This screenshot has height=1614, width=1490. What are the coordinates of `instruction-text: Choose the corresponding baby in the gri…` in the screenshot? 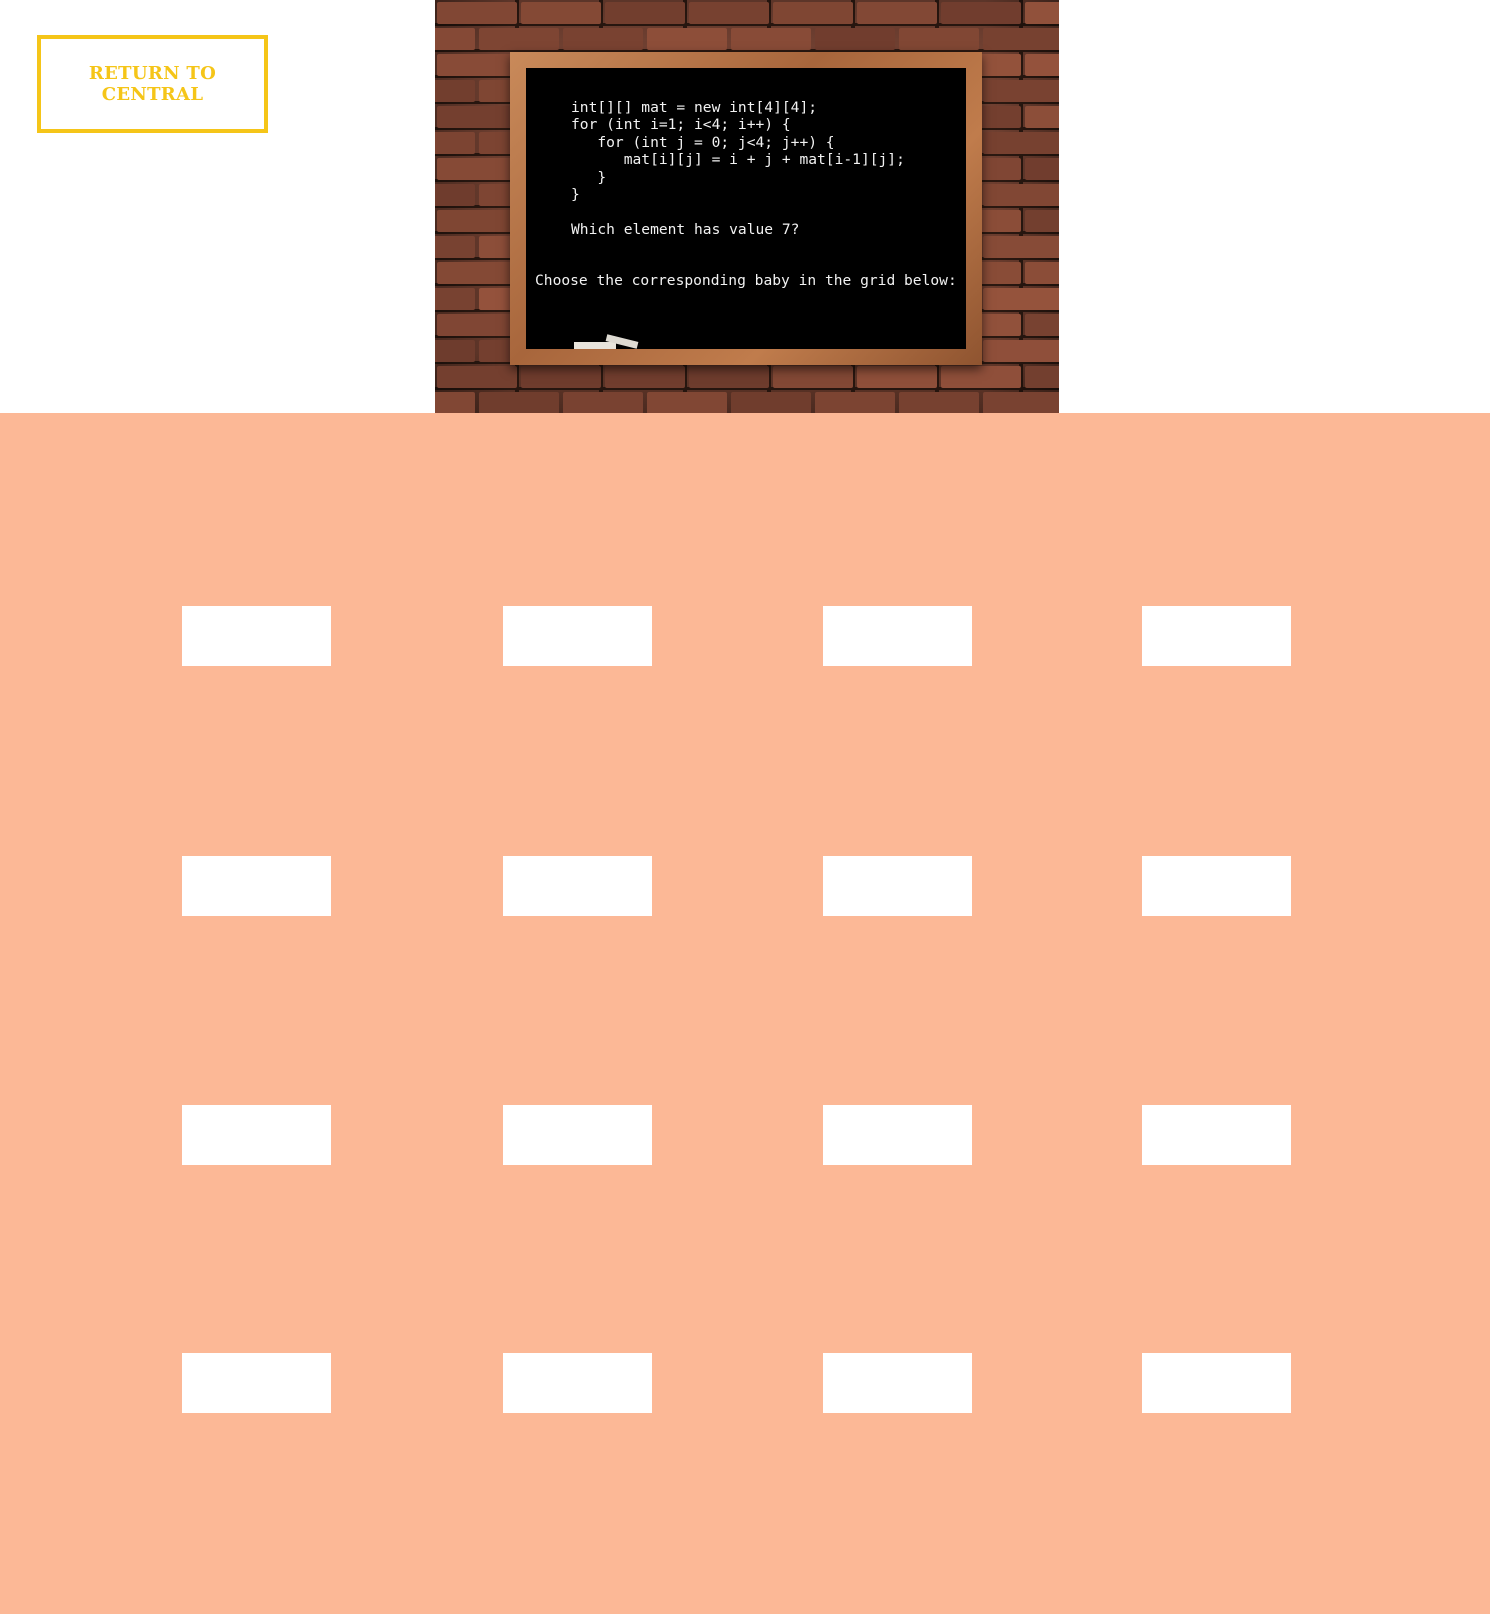 It's located at (746, 280).